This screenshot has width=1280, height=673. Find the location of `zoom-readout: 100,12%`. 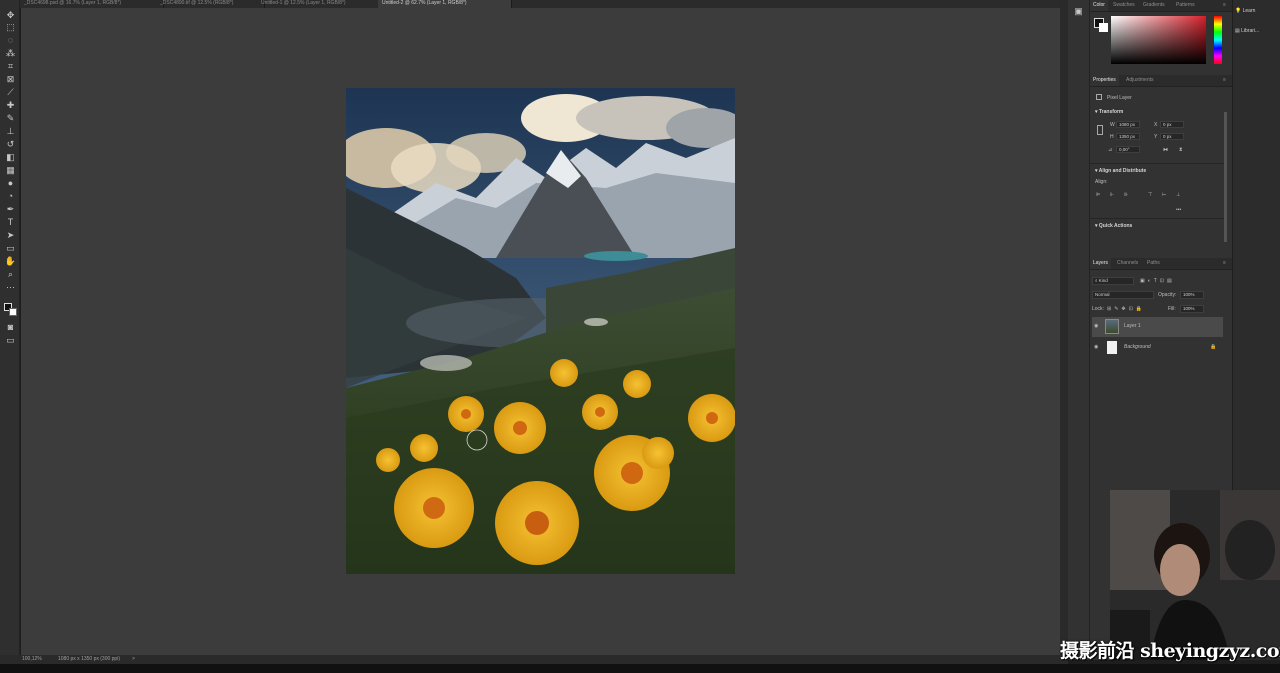

zoom-readout: 100,12% is located at coordinates (32, 659).